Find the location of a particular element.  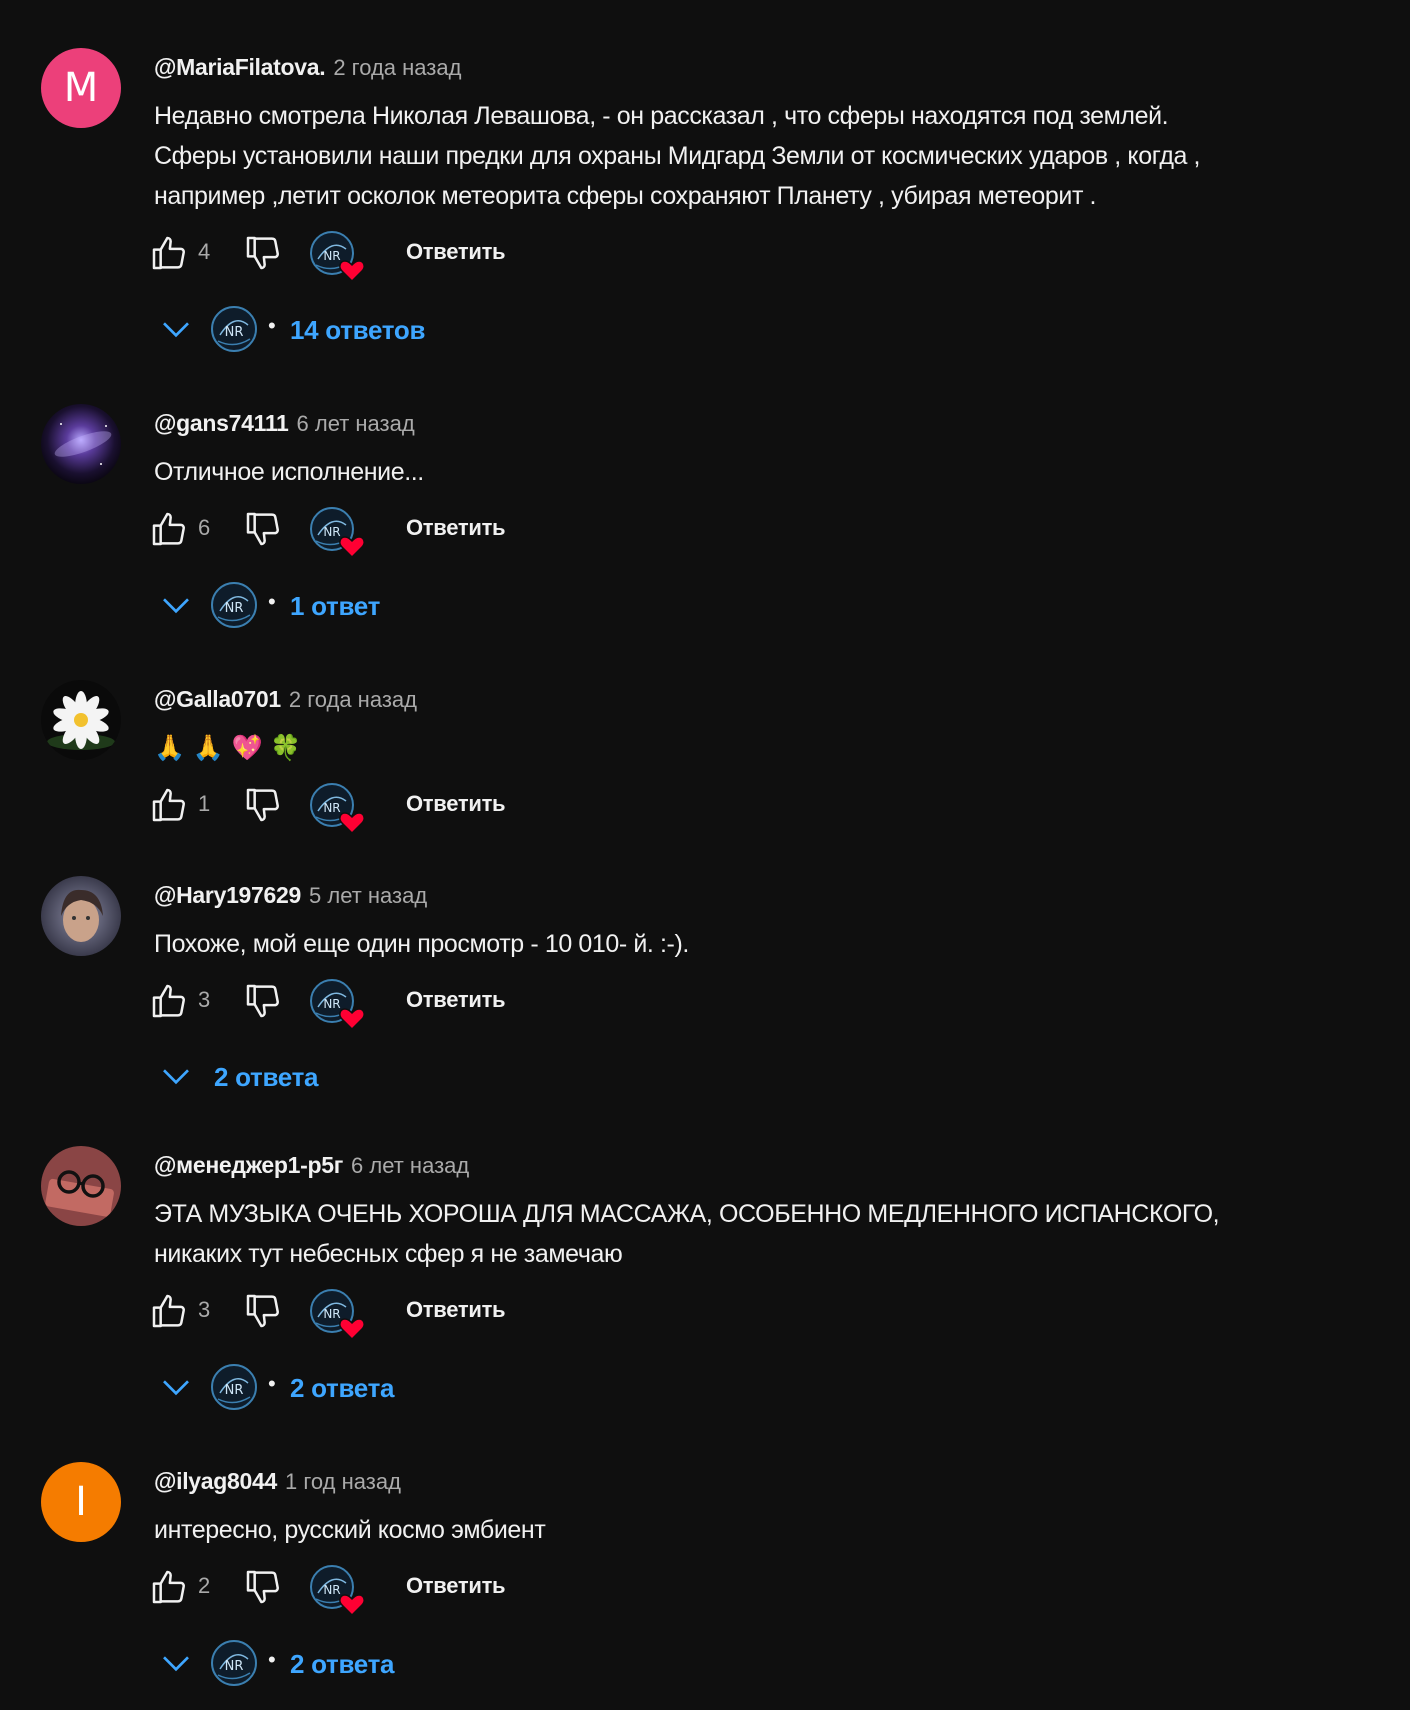

author-name: @MariaFilatova. is located at coordinates (240, 67).